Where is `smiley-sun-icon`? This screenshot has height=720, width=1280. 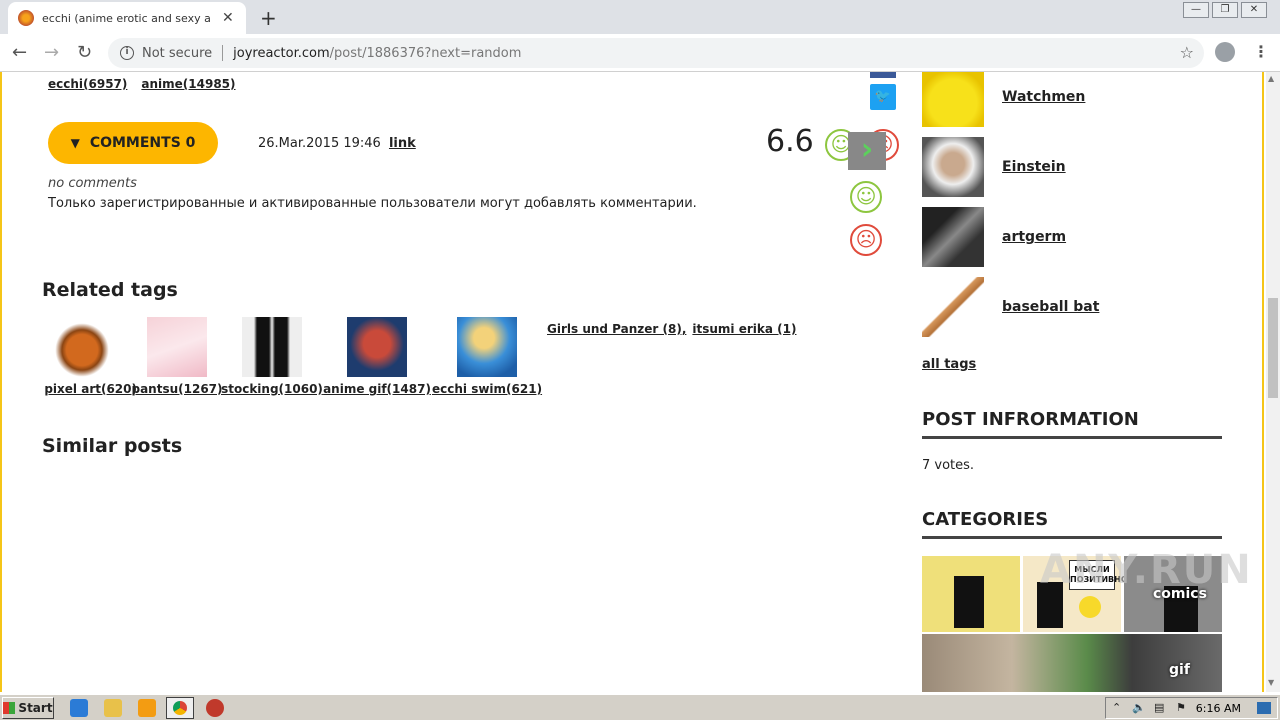
smiley-sun-icon is located at coordinates (1090, 607).